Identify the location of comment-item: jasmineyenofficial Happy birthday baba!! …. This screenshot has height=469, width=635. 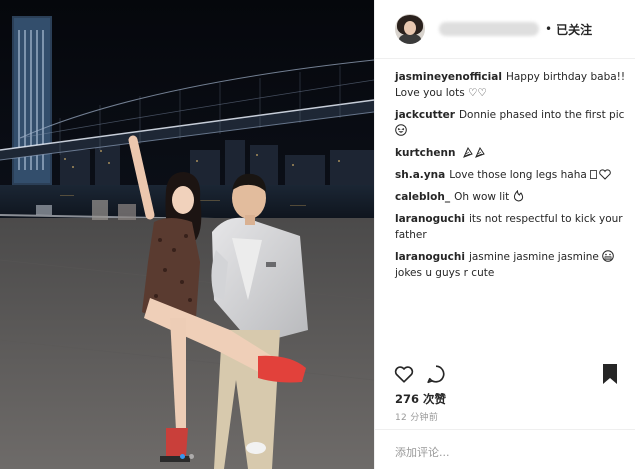
(514, 85).